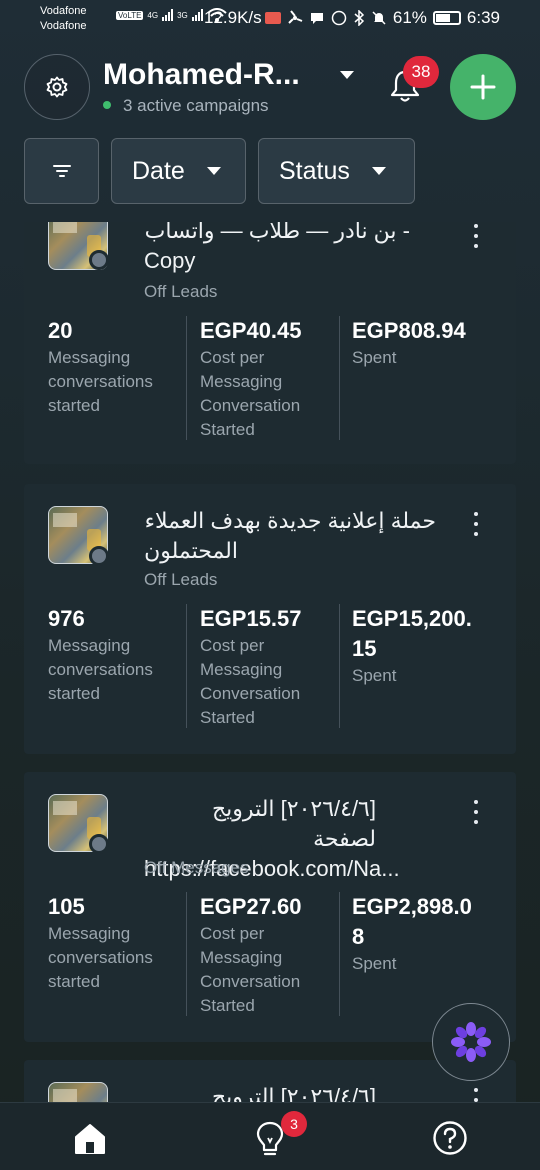 This screenshot has width=540, height=1170. I want to click on active-campaigns-count: 3 active campaigns, so click(196, 105).